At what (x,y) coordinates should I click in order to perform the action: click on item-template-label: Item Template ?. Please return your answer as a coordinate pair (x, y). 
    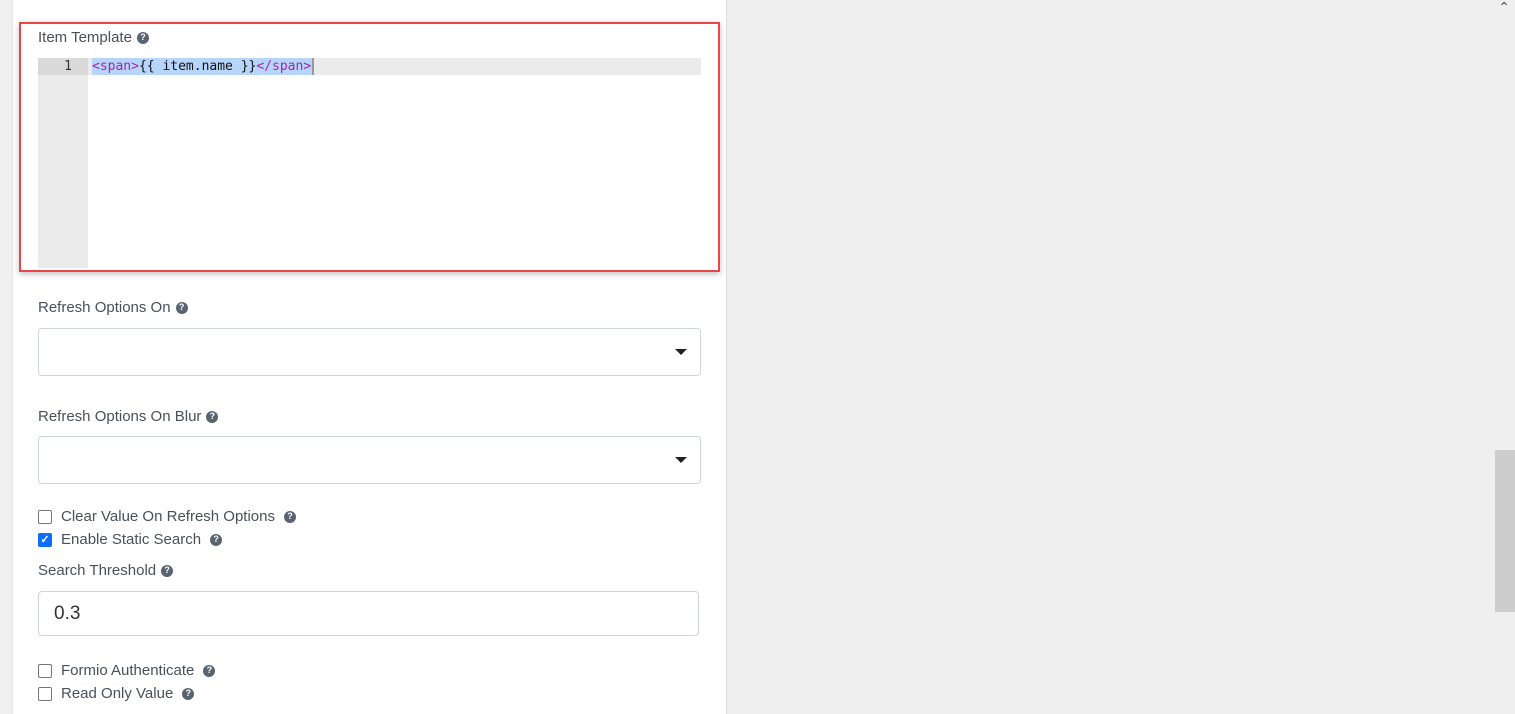
    Looking at the image, I should click on (93, 37).